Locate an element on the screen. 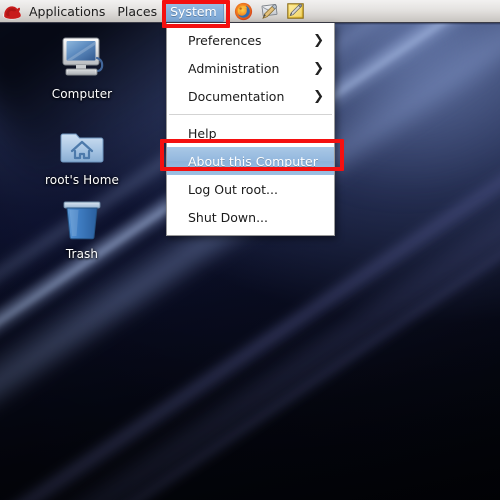 This screenshot has height=500, width=500. top-panel: Applications Places System is located at coordinates (250, 12).